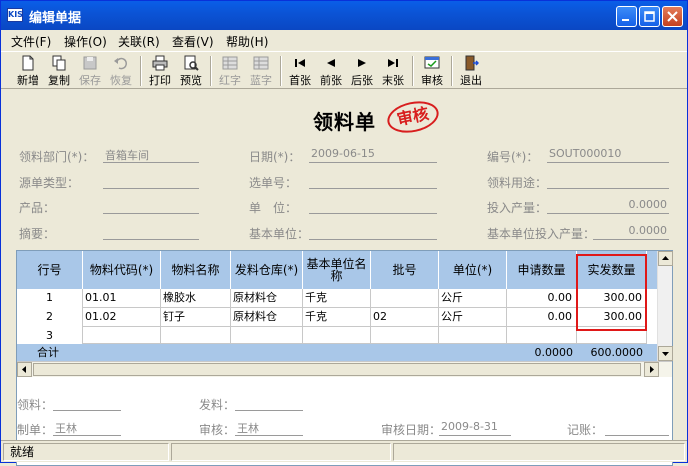 The image size is (688, 466). Describe the element at coordinates (337, 369) in the screenshot. I see `scroll-thumb` at that location.